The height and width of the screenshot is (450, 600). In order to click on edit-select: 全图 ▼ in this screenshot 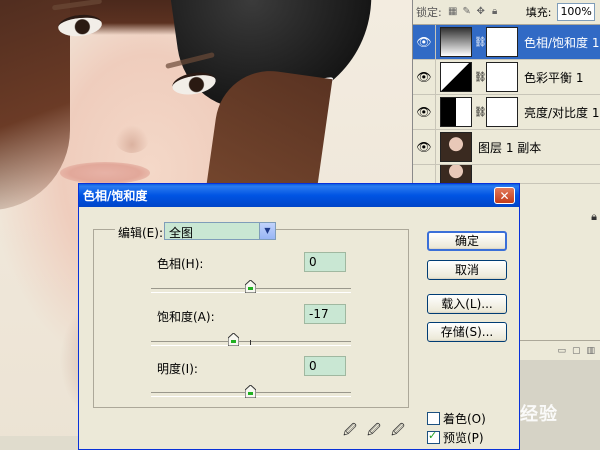, I will do `click(220, 231)`.